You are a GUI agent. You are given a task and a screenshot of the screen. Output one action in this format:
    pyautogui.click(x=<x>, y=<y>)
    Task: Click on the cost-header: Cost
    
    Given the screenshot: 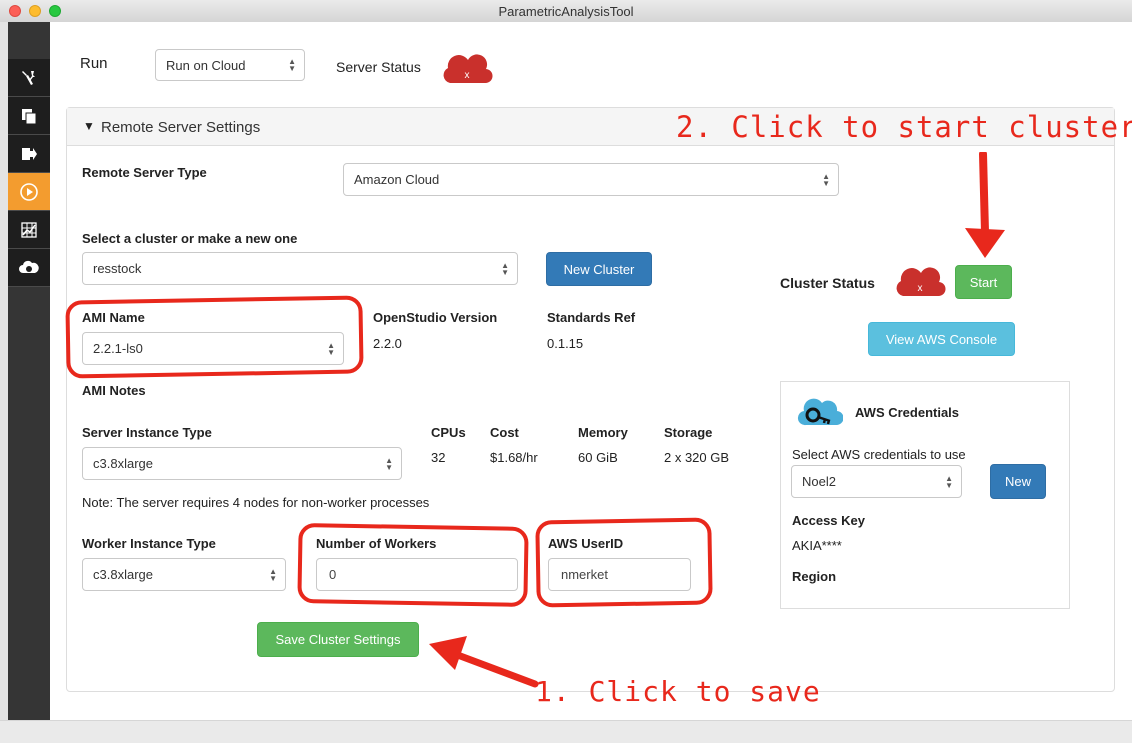 What is the action you would take?
    pyautogui.click(x=504, y=432)
    